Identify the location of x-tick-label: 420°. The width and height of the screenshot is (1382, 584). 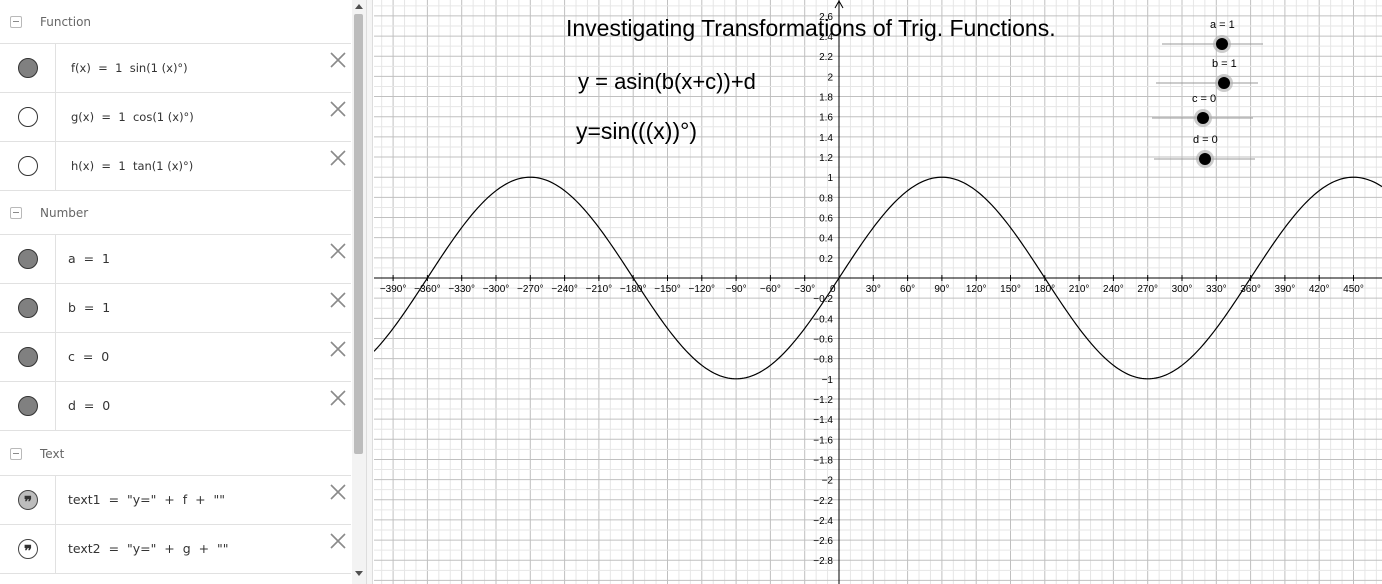
(1319, 289).